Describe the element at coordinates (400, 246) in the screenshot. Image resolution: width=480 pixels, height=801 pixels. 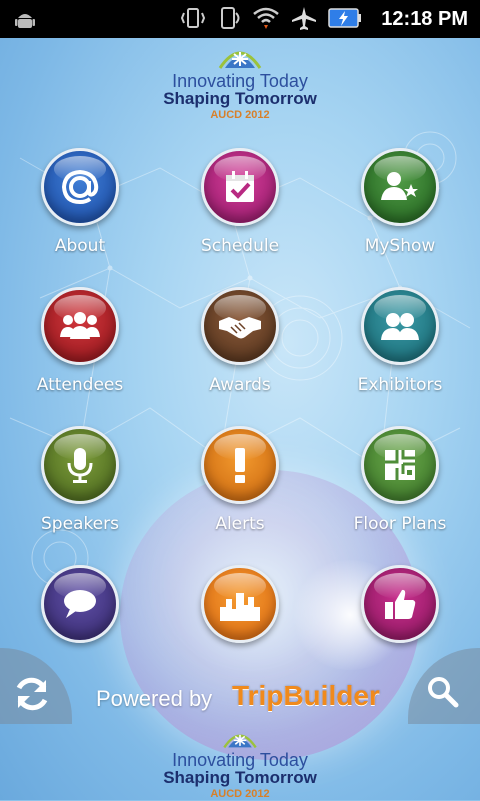
I see `myshow-label: MyShow` at that location.